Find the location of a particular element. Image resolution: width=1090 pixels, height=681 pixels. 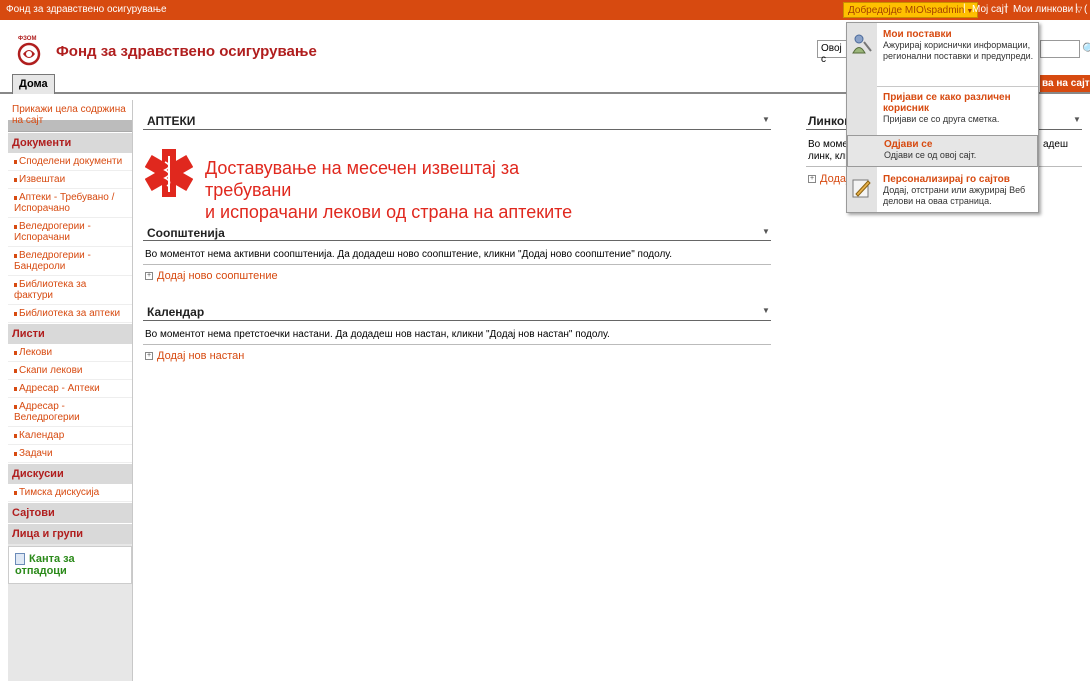

nav-item: Аптеки - Требувано / Испорачано is located at coordinates (70, 203).